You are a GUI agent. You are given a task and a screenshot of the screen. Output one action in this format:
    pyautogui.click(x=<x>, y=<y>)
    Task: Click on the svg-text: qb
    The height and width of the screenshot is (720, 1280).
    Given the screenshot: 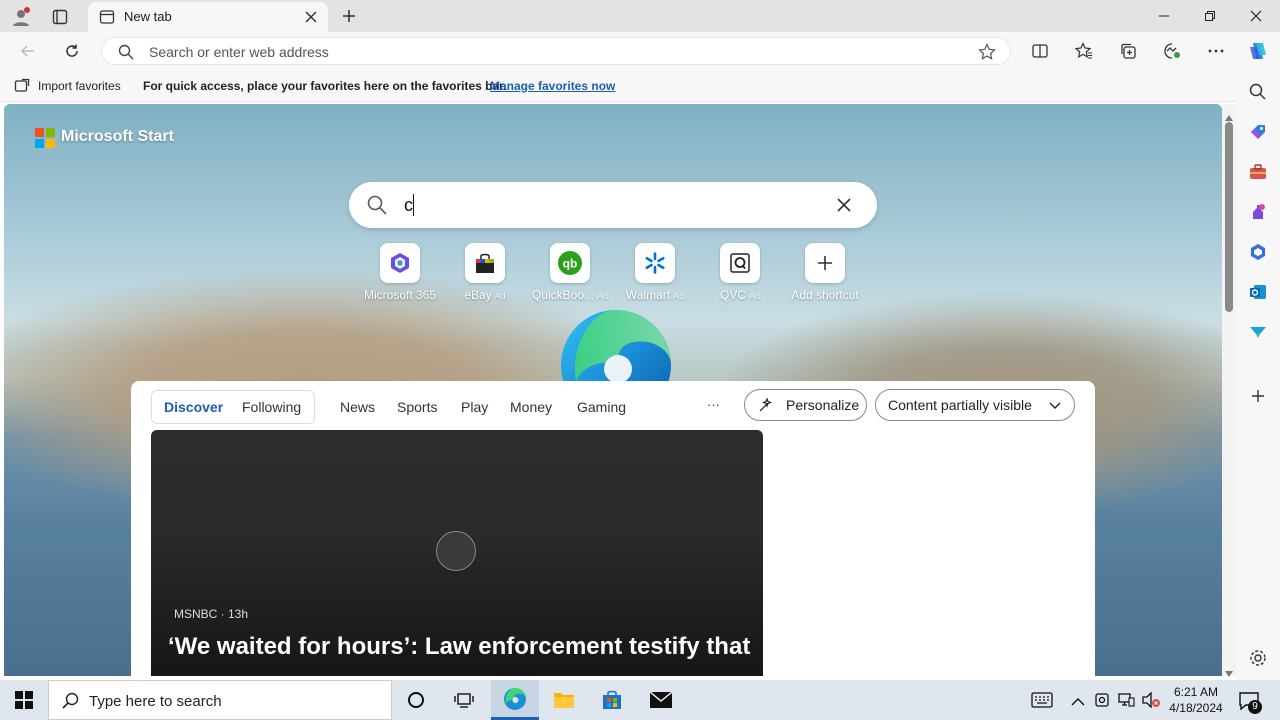 What is the action you would take?
    pyautogui.click(x=570, y=264)
    